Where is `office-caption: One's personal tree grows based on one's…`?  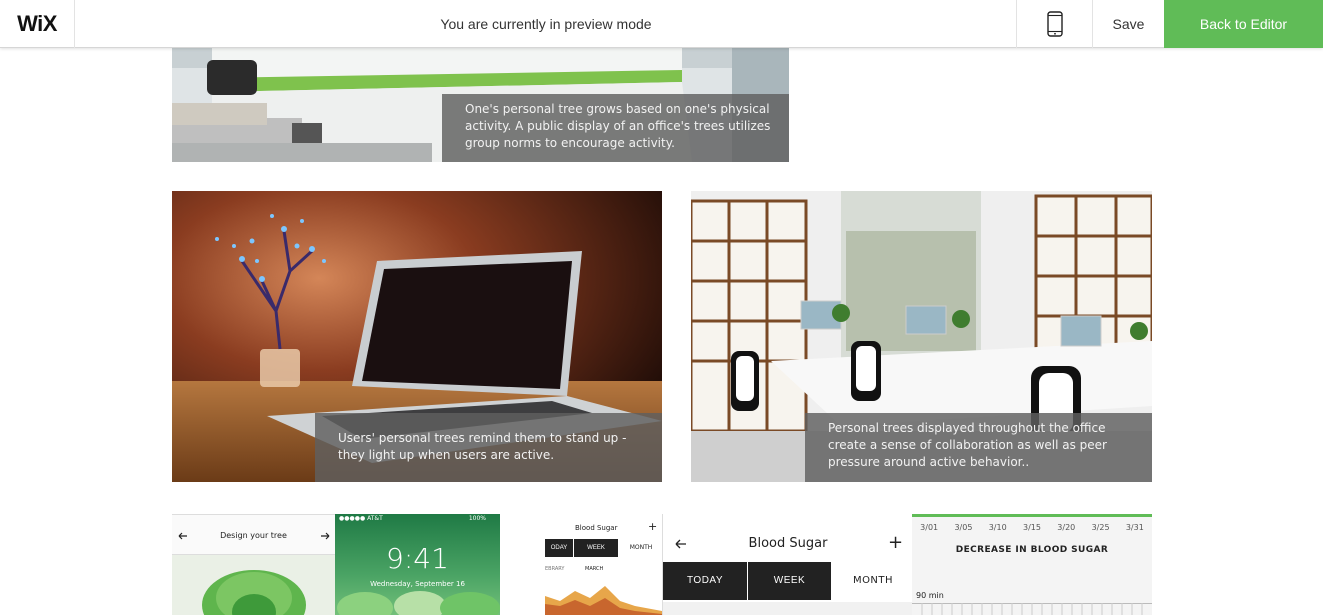
office-caption: One's personal tree grows based on one's… is located at coordinates (615, 128).